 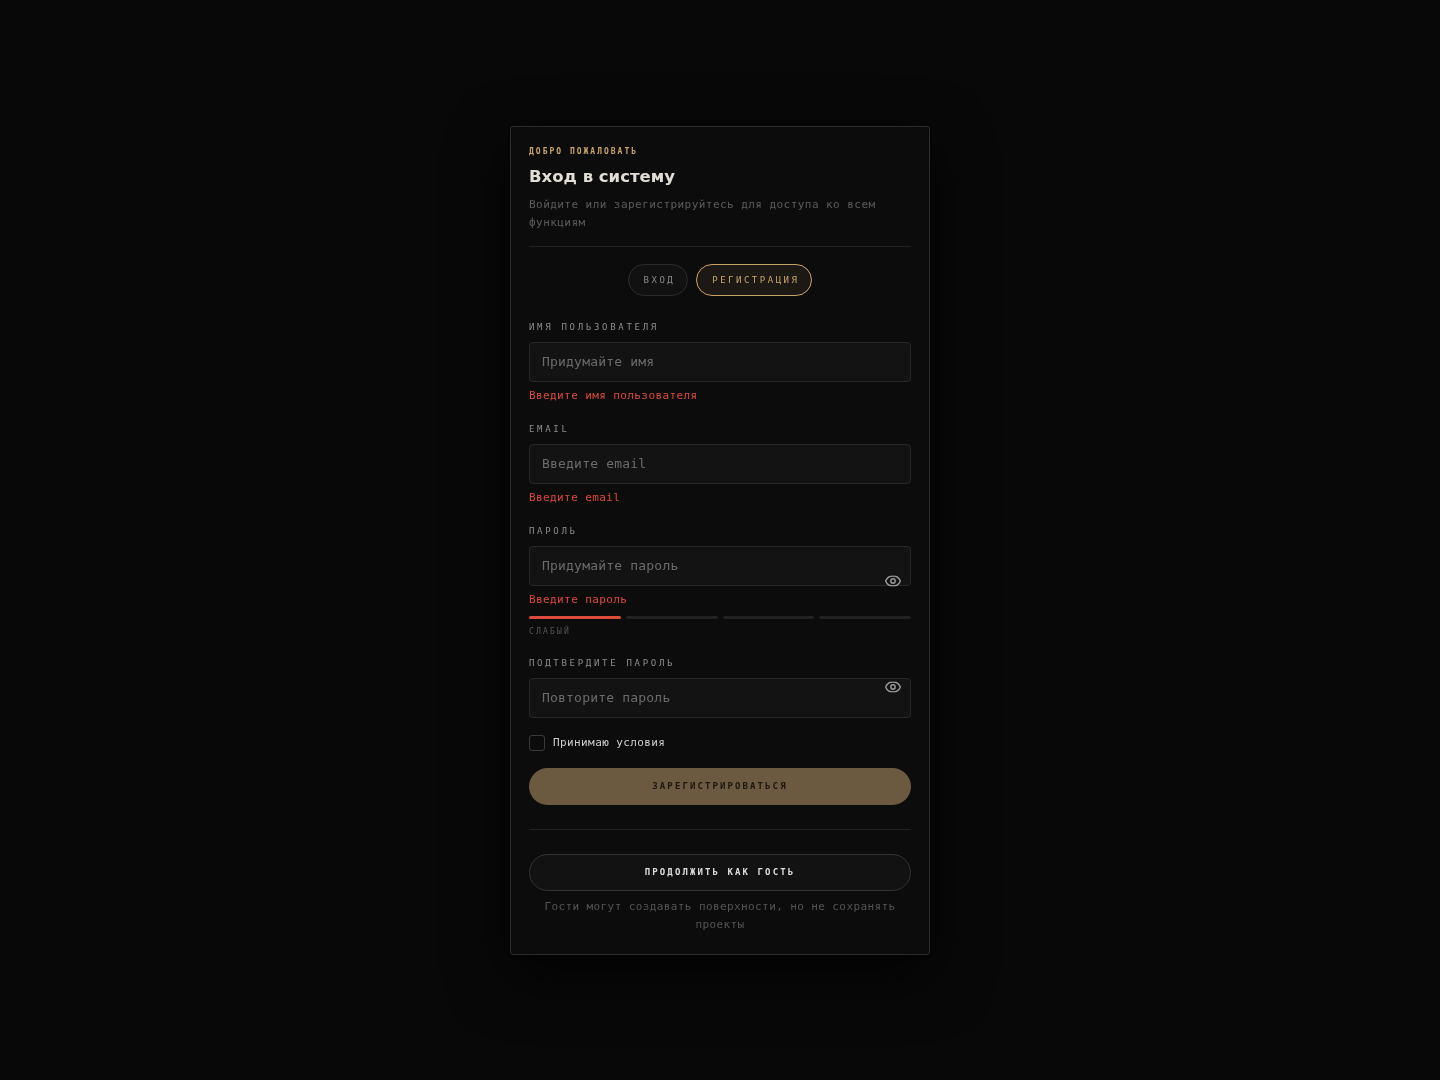 What do you see at coordinates (578, 599) in the screenshot?
I see `error-message: Введите пароль` at bounding box center [578, 599].